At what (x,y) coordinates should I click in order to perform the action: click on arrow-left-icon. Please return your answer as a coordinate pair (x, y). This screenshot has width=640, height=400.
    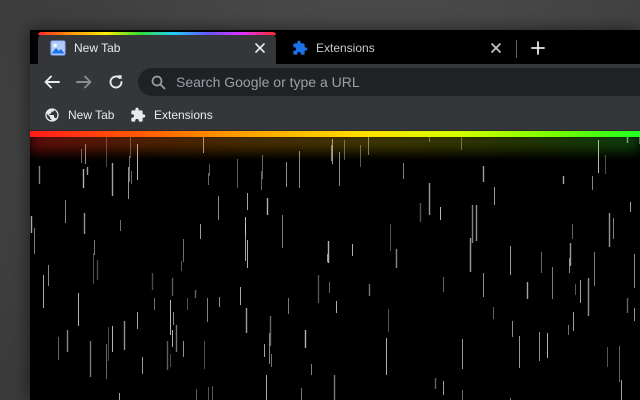
    Looking at the image, I should click on (52, 82).